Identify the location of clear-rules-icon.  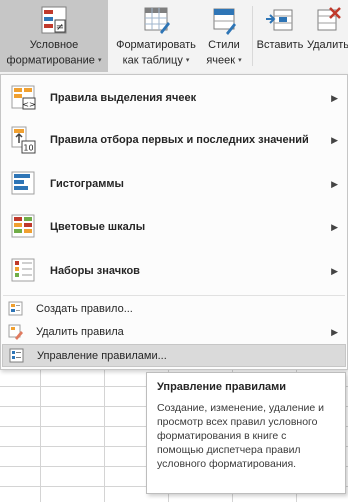
(16, 332).